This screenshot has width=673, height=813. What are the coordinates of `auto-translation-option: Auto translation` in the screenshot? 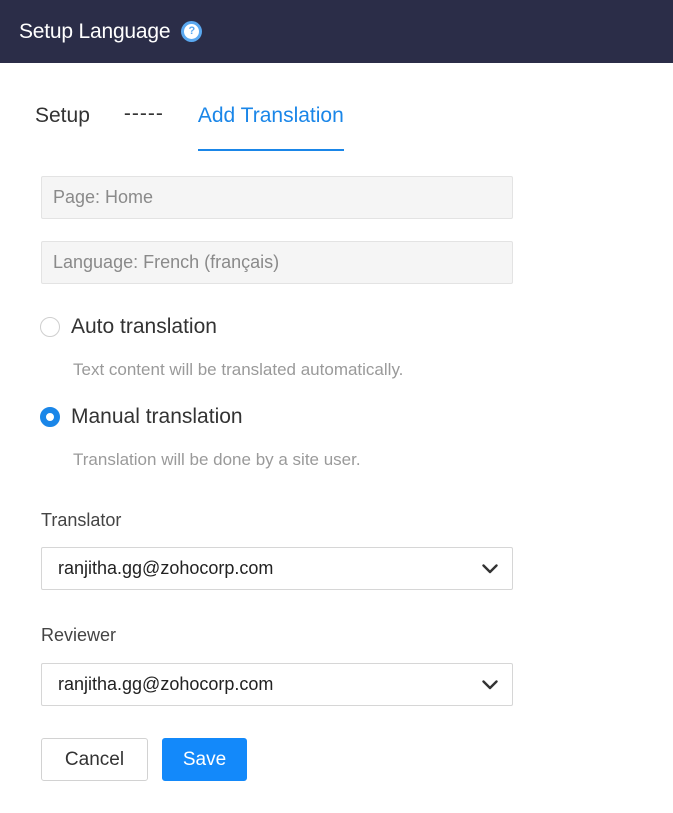 It's located at (128, 327).